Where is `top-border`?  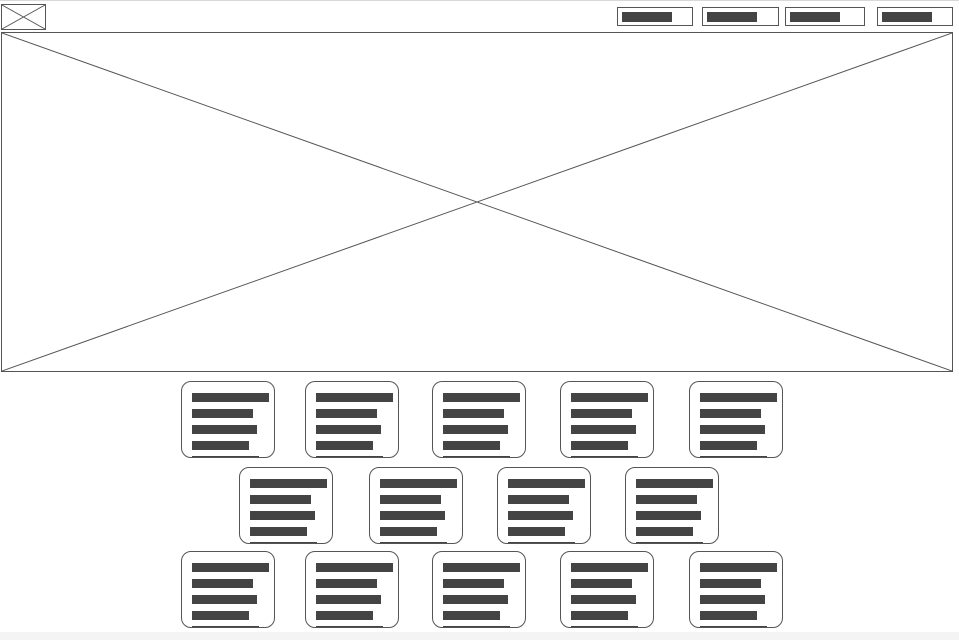
top-border is located at coordinates (479, 0).